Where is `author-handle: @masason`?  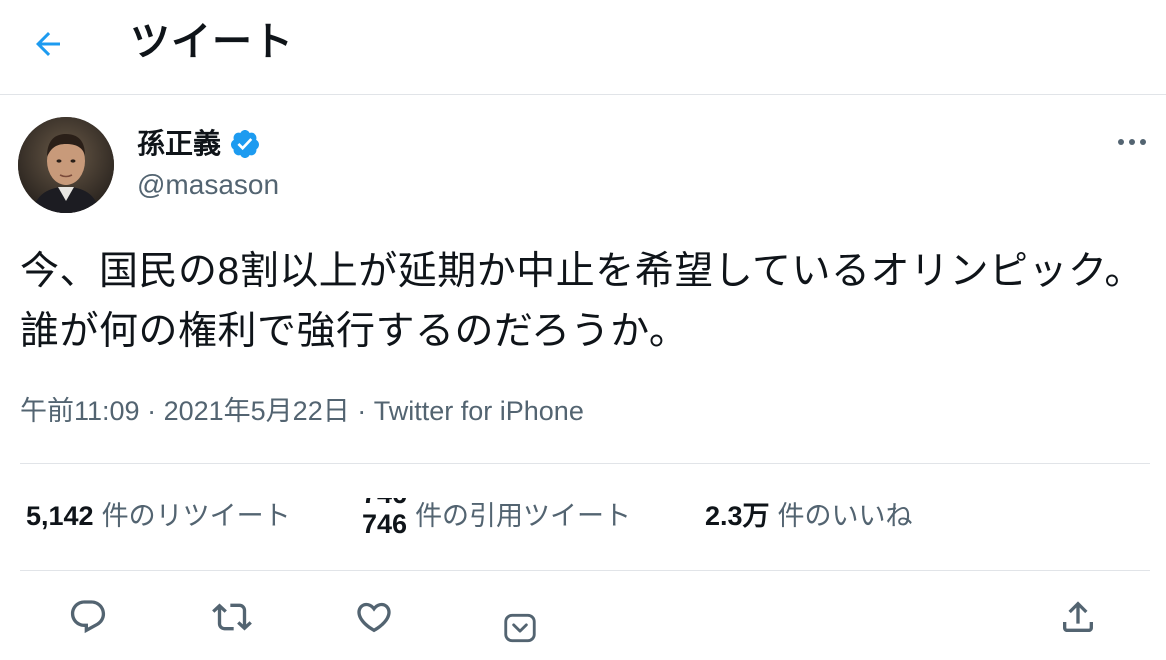
author-handle: @masason is located at coordinates (208, 185).